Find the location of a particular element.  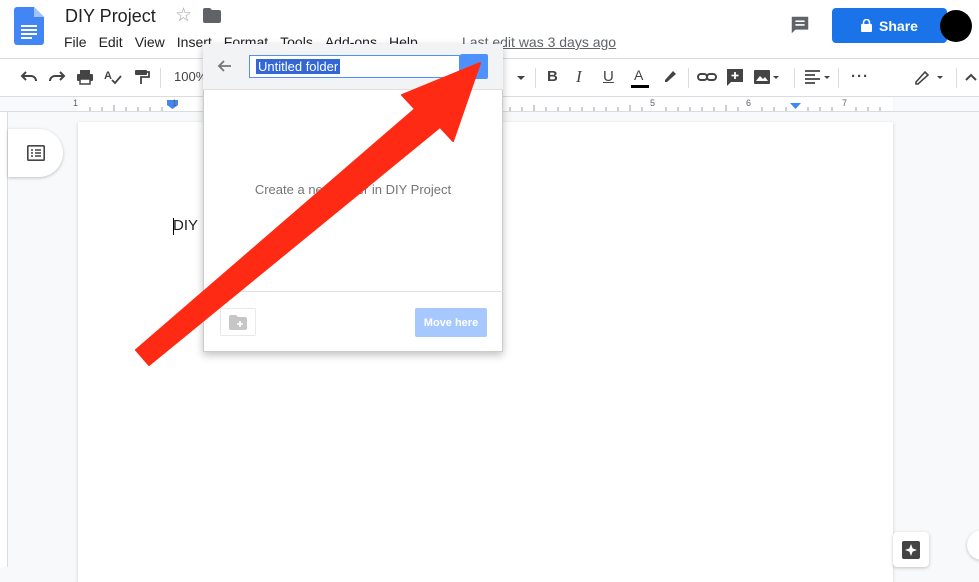

dialog-message: Create a new folder in DIY Project is located at coordinates (353, 189).